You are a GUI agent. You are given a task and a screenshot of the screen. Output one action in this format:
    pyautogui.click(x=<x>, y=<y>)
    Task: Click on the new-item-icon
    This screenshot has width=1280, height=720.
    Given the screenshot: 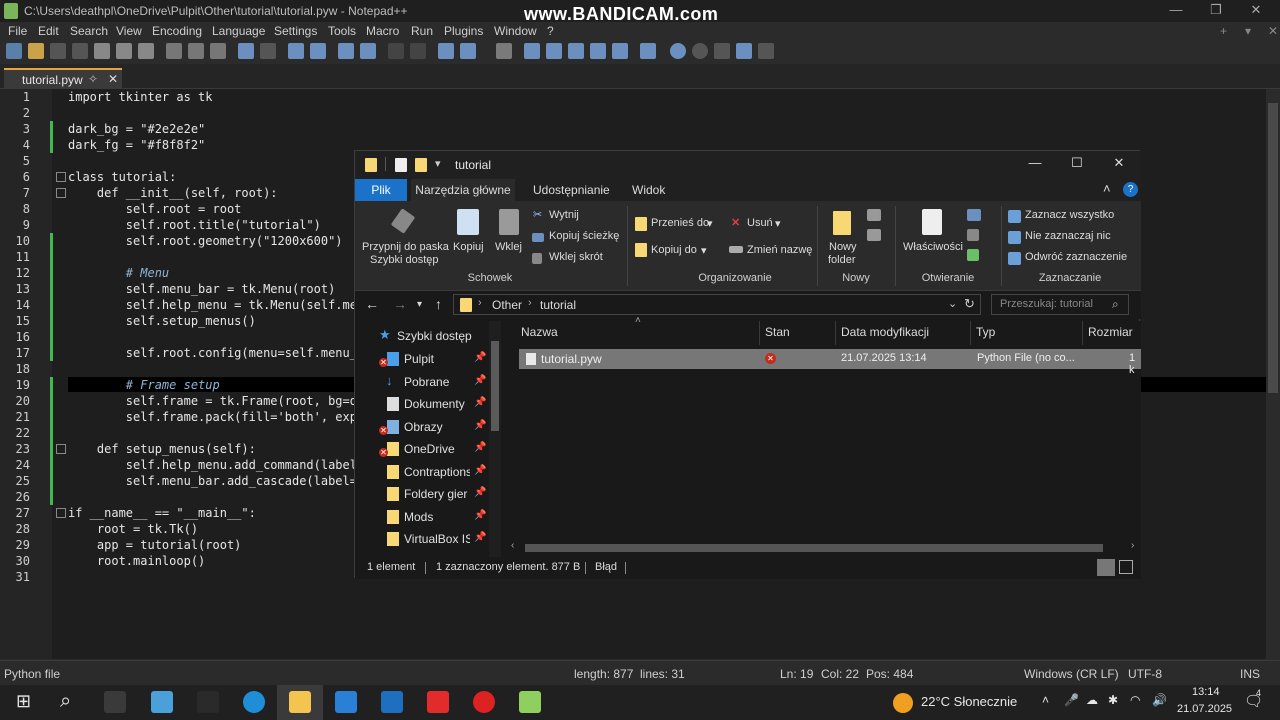 What is the action you would take?
    pyautogui.click(x=874, y=215)
    